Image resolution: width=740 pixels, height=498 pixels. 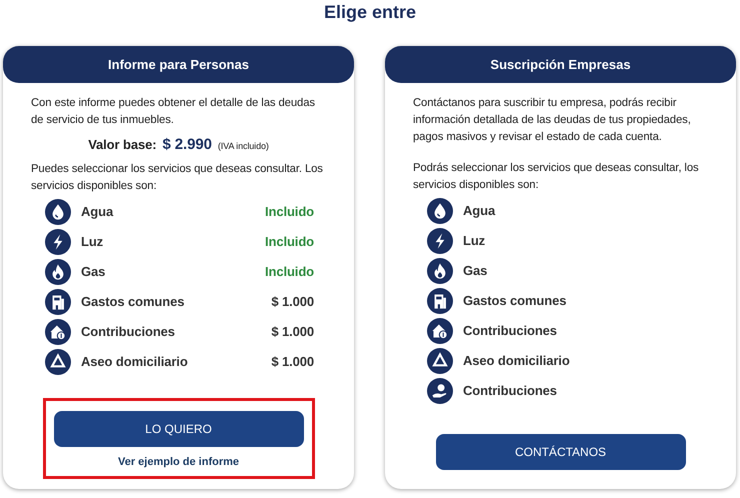 What do you see at coordinates (178, 64) in the screenshot?
I see `card-header: Informe para Personas` at bounding box center [178, 64].